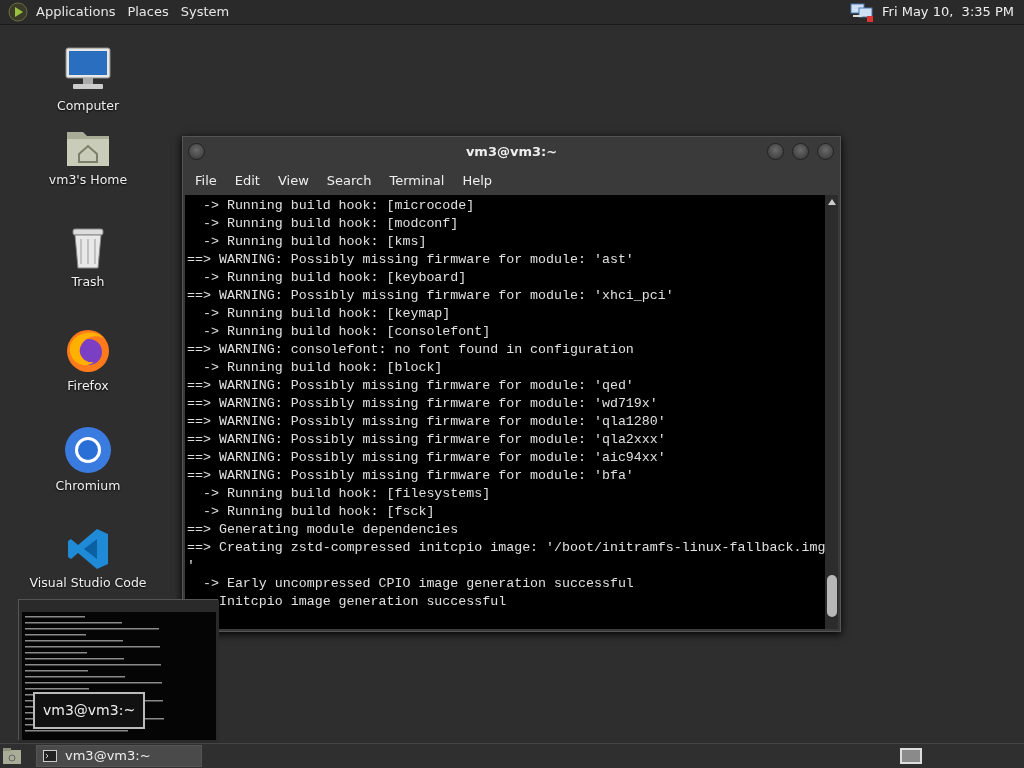  Describe the element at coordinates (411, 350) in the screenshot. I see `terminal-line: ==> WARNING: consolefont: no font found in configuration` at that location.